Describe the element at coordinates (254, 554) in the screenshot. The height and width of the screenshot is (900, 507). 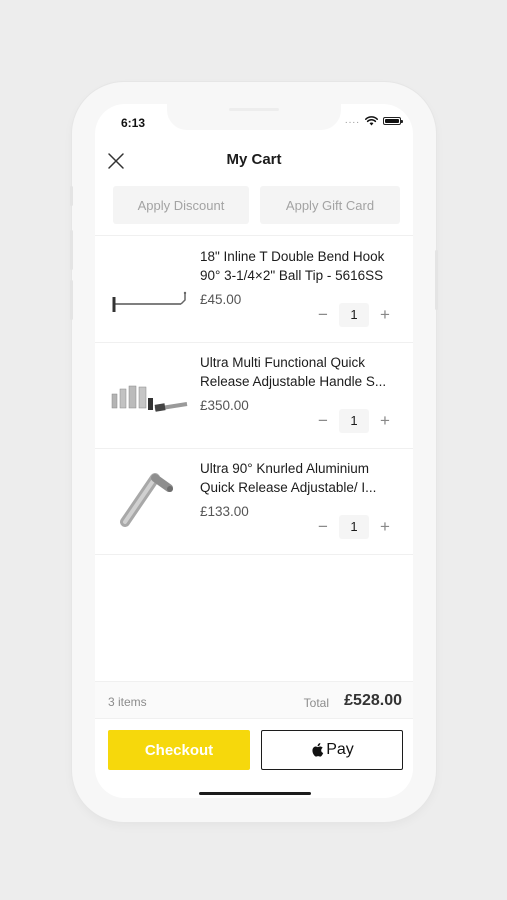
I see `divider` at that location.